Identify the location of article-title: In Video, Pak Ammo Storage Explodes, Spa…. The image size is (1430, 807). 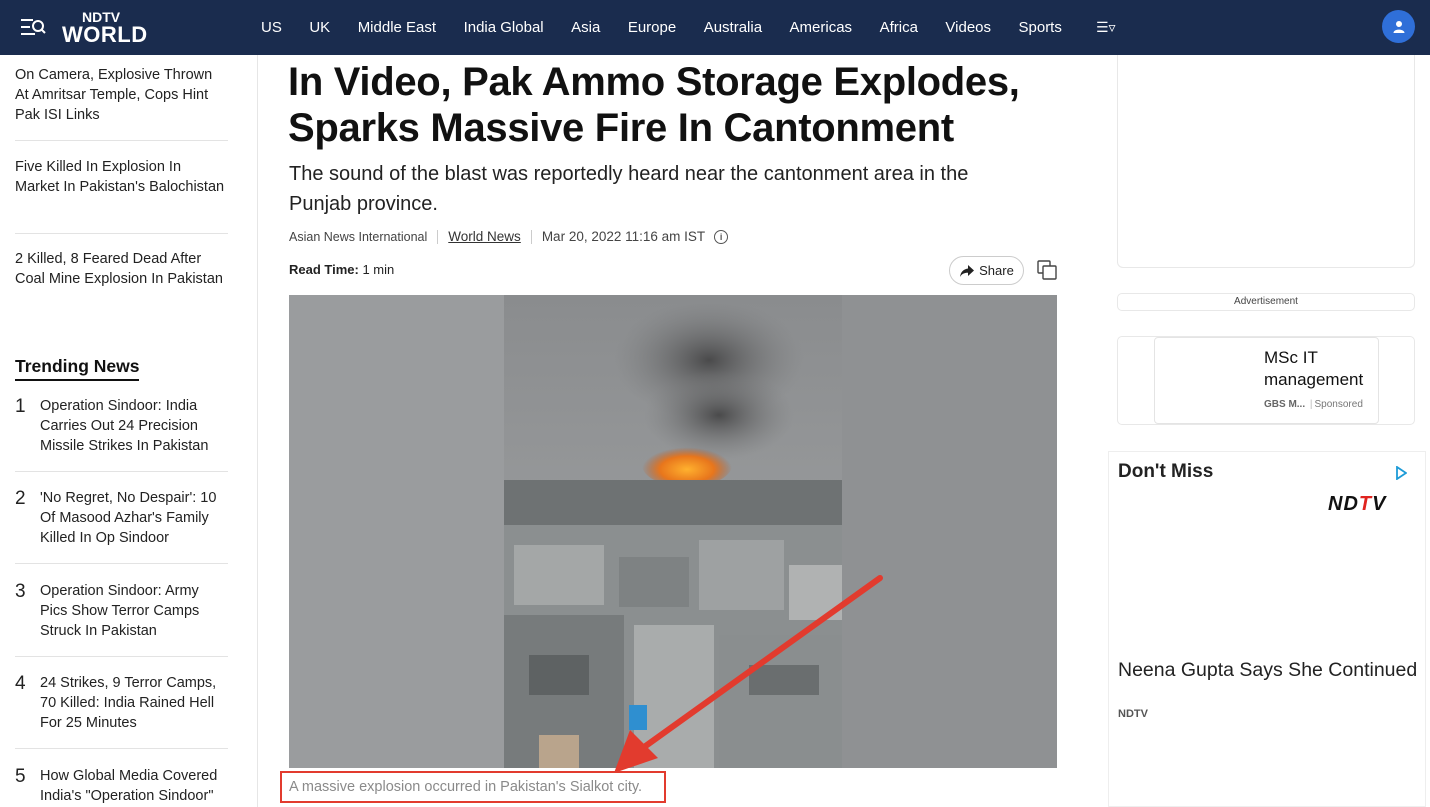
(654, 105).